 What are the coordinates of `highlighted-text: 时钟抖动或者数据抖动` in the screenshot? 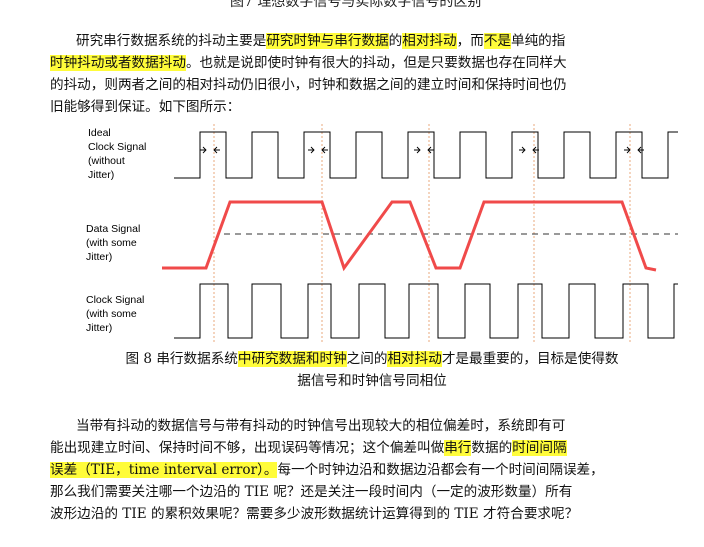 It's located at (118, 63).